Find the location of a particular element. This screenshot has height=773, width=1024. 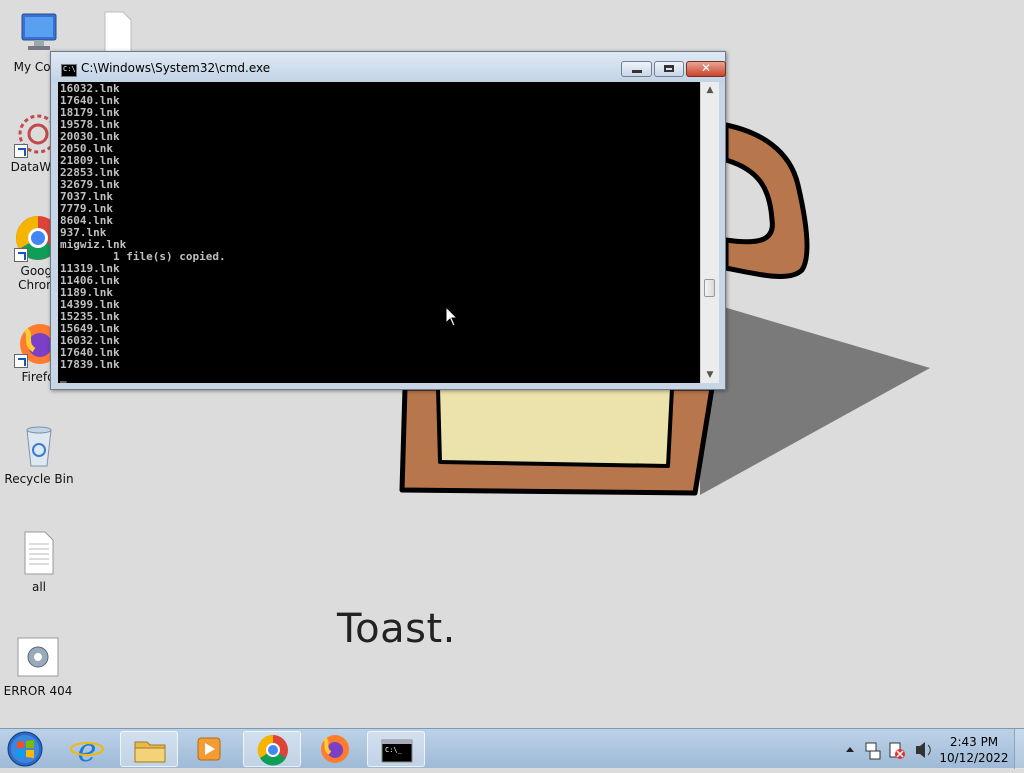

cmd-icon: C:\_ is located at coordinates (397, 751).